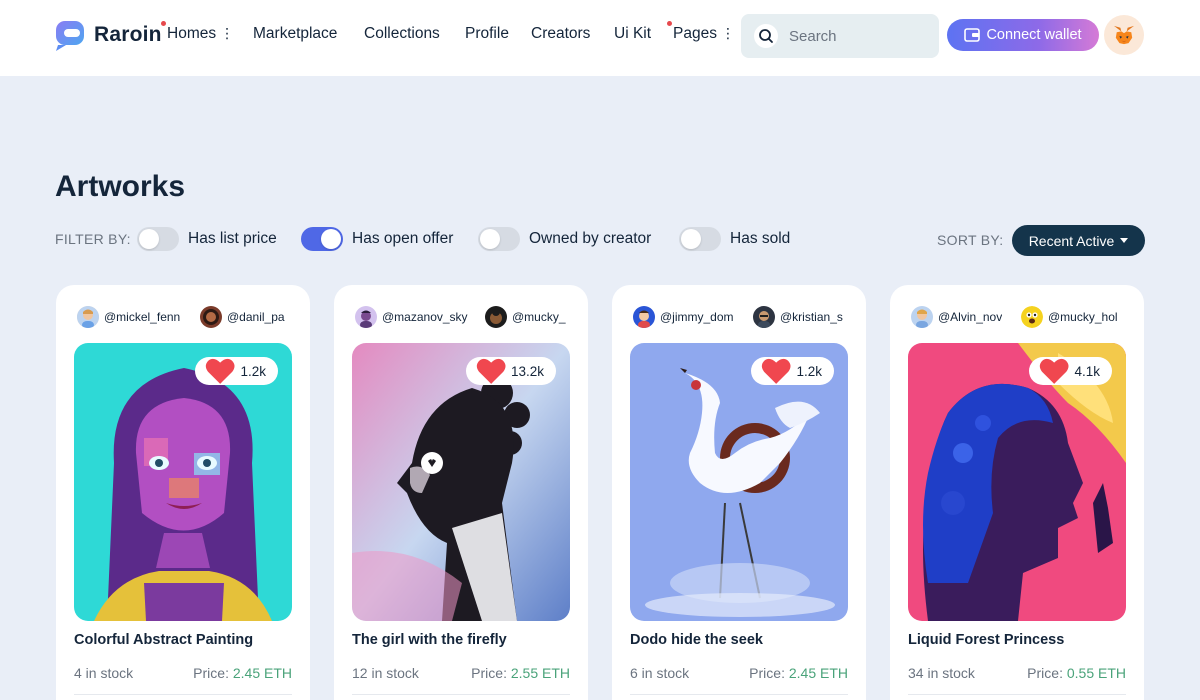 Image resolution: width=1200 pixels, height=700 pixels. What do you see at coordinates (760, 238) in the screenshot?
I see `filter-label-has-sold: Has sold` at bounding box center [760, 238].